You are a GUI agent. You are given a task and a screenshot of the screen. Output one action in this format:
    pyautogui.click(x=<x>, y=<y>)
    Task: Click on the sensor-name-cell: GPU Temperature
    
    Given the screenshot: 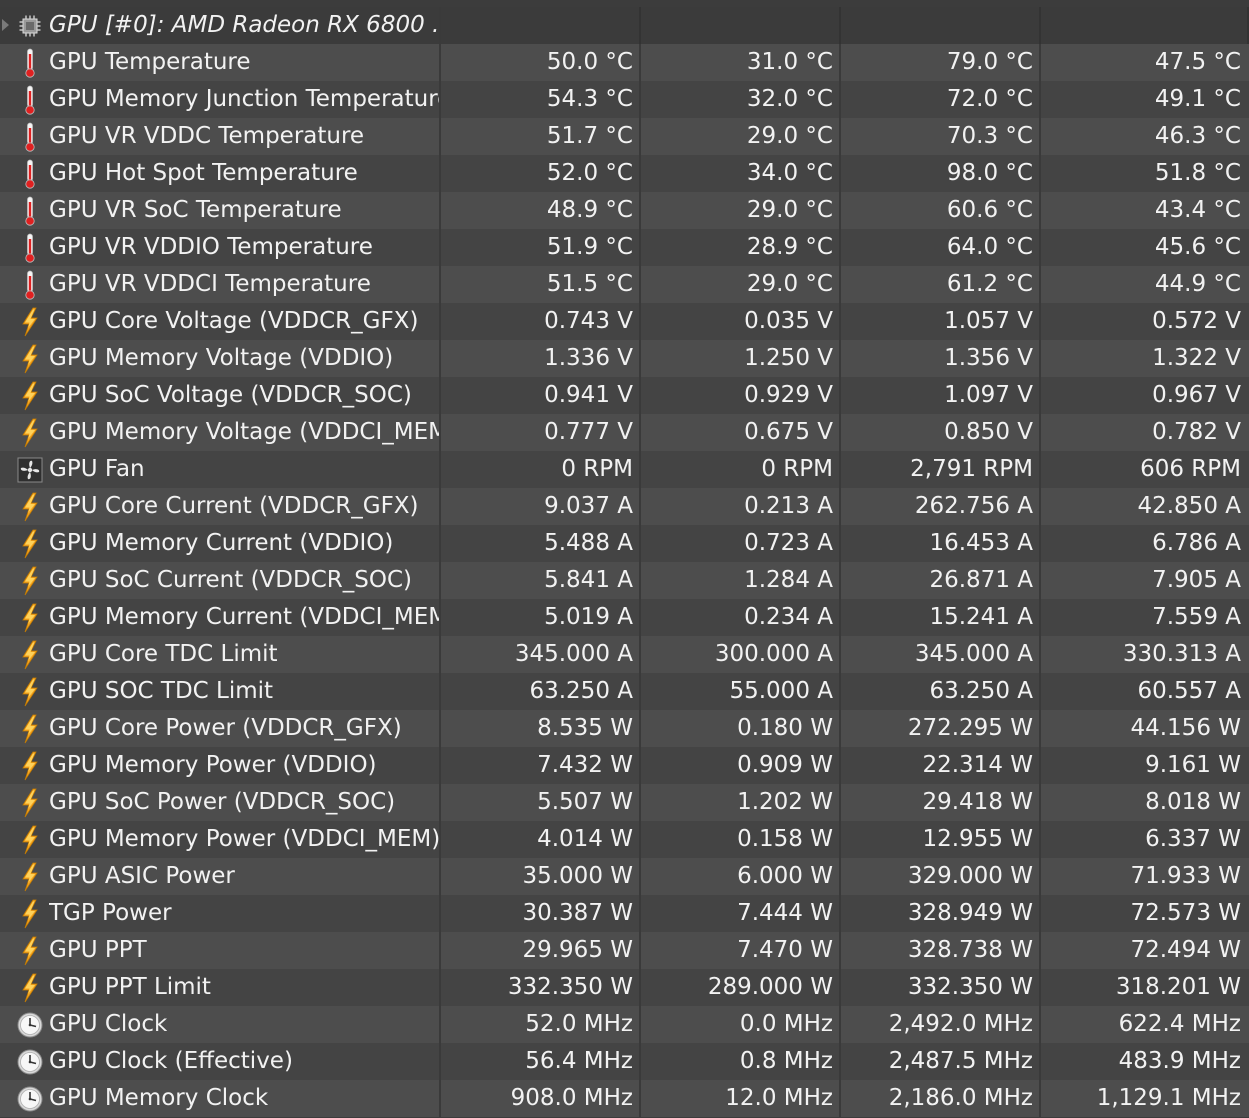 What is the action you would take?
    pyautogui.click(x=220, y=62)
    